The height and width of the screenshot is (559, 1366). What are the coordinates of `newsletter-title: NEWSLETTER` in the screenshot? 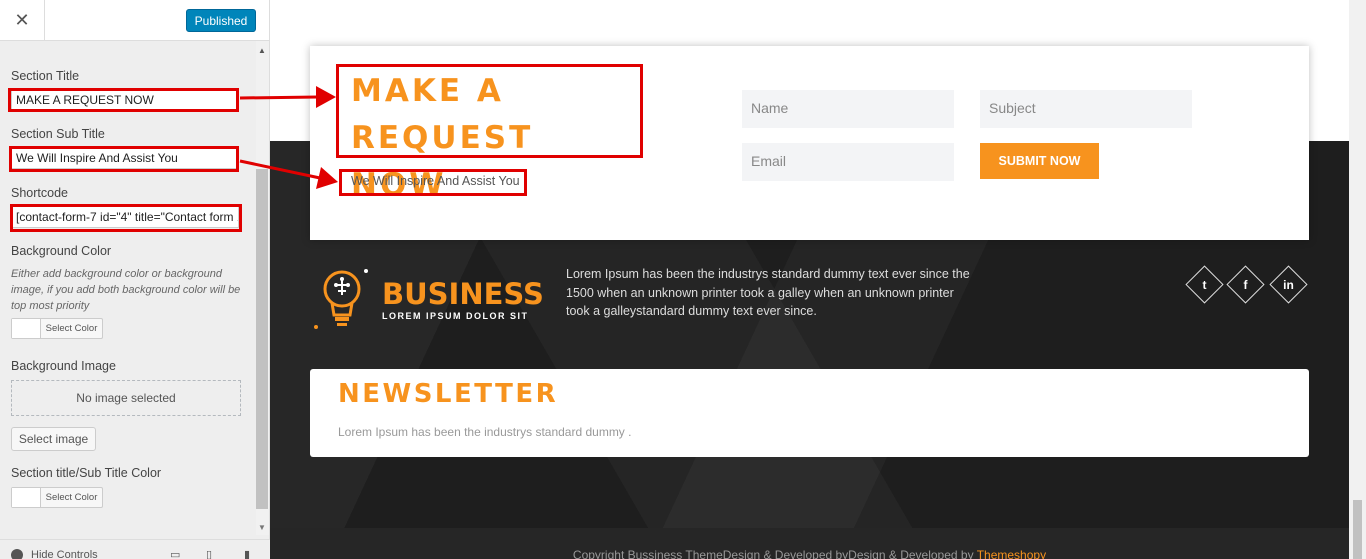 It's located at (448, 394).